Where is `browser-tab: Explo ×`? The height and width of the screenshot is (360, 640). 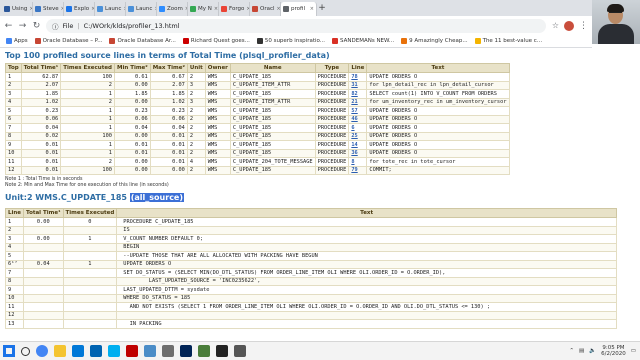
browser-tab: Explo × is located at coordinates (79, 9).